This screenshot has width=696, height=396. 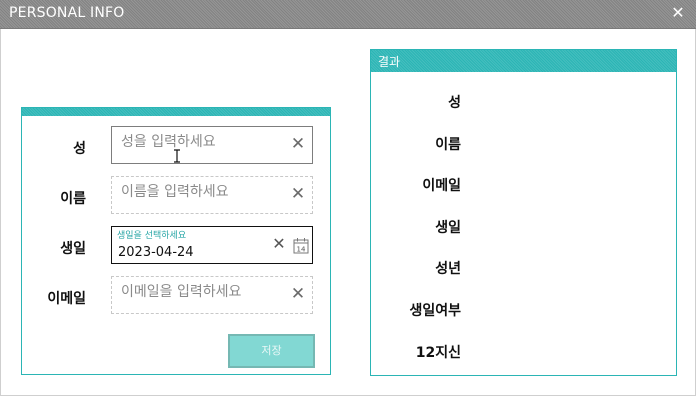 I want to click on birthday-date-picker: 생일을 선택하세요 2023-04-24 ✕ 14, so click(x=212, y=245).